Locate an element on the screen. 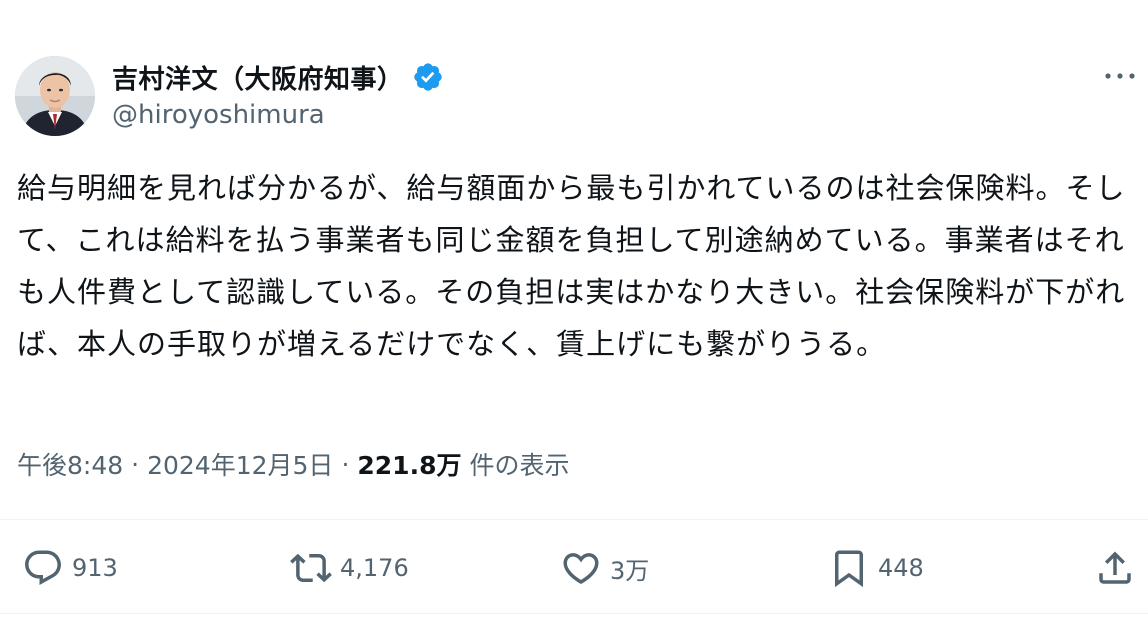 This screenshot has height=630, width=1148. share-button is located at coordinates (1115, 568).